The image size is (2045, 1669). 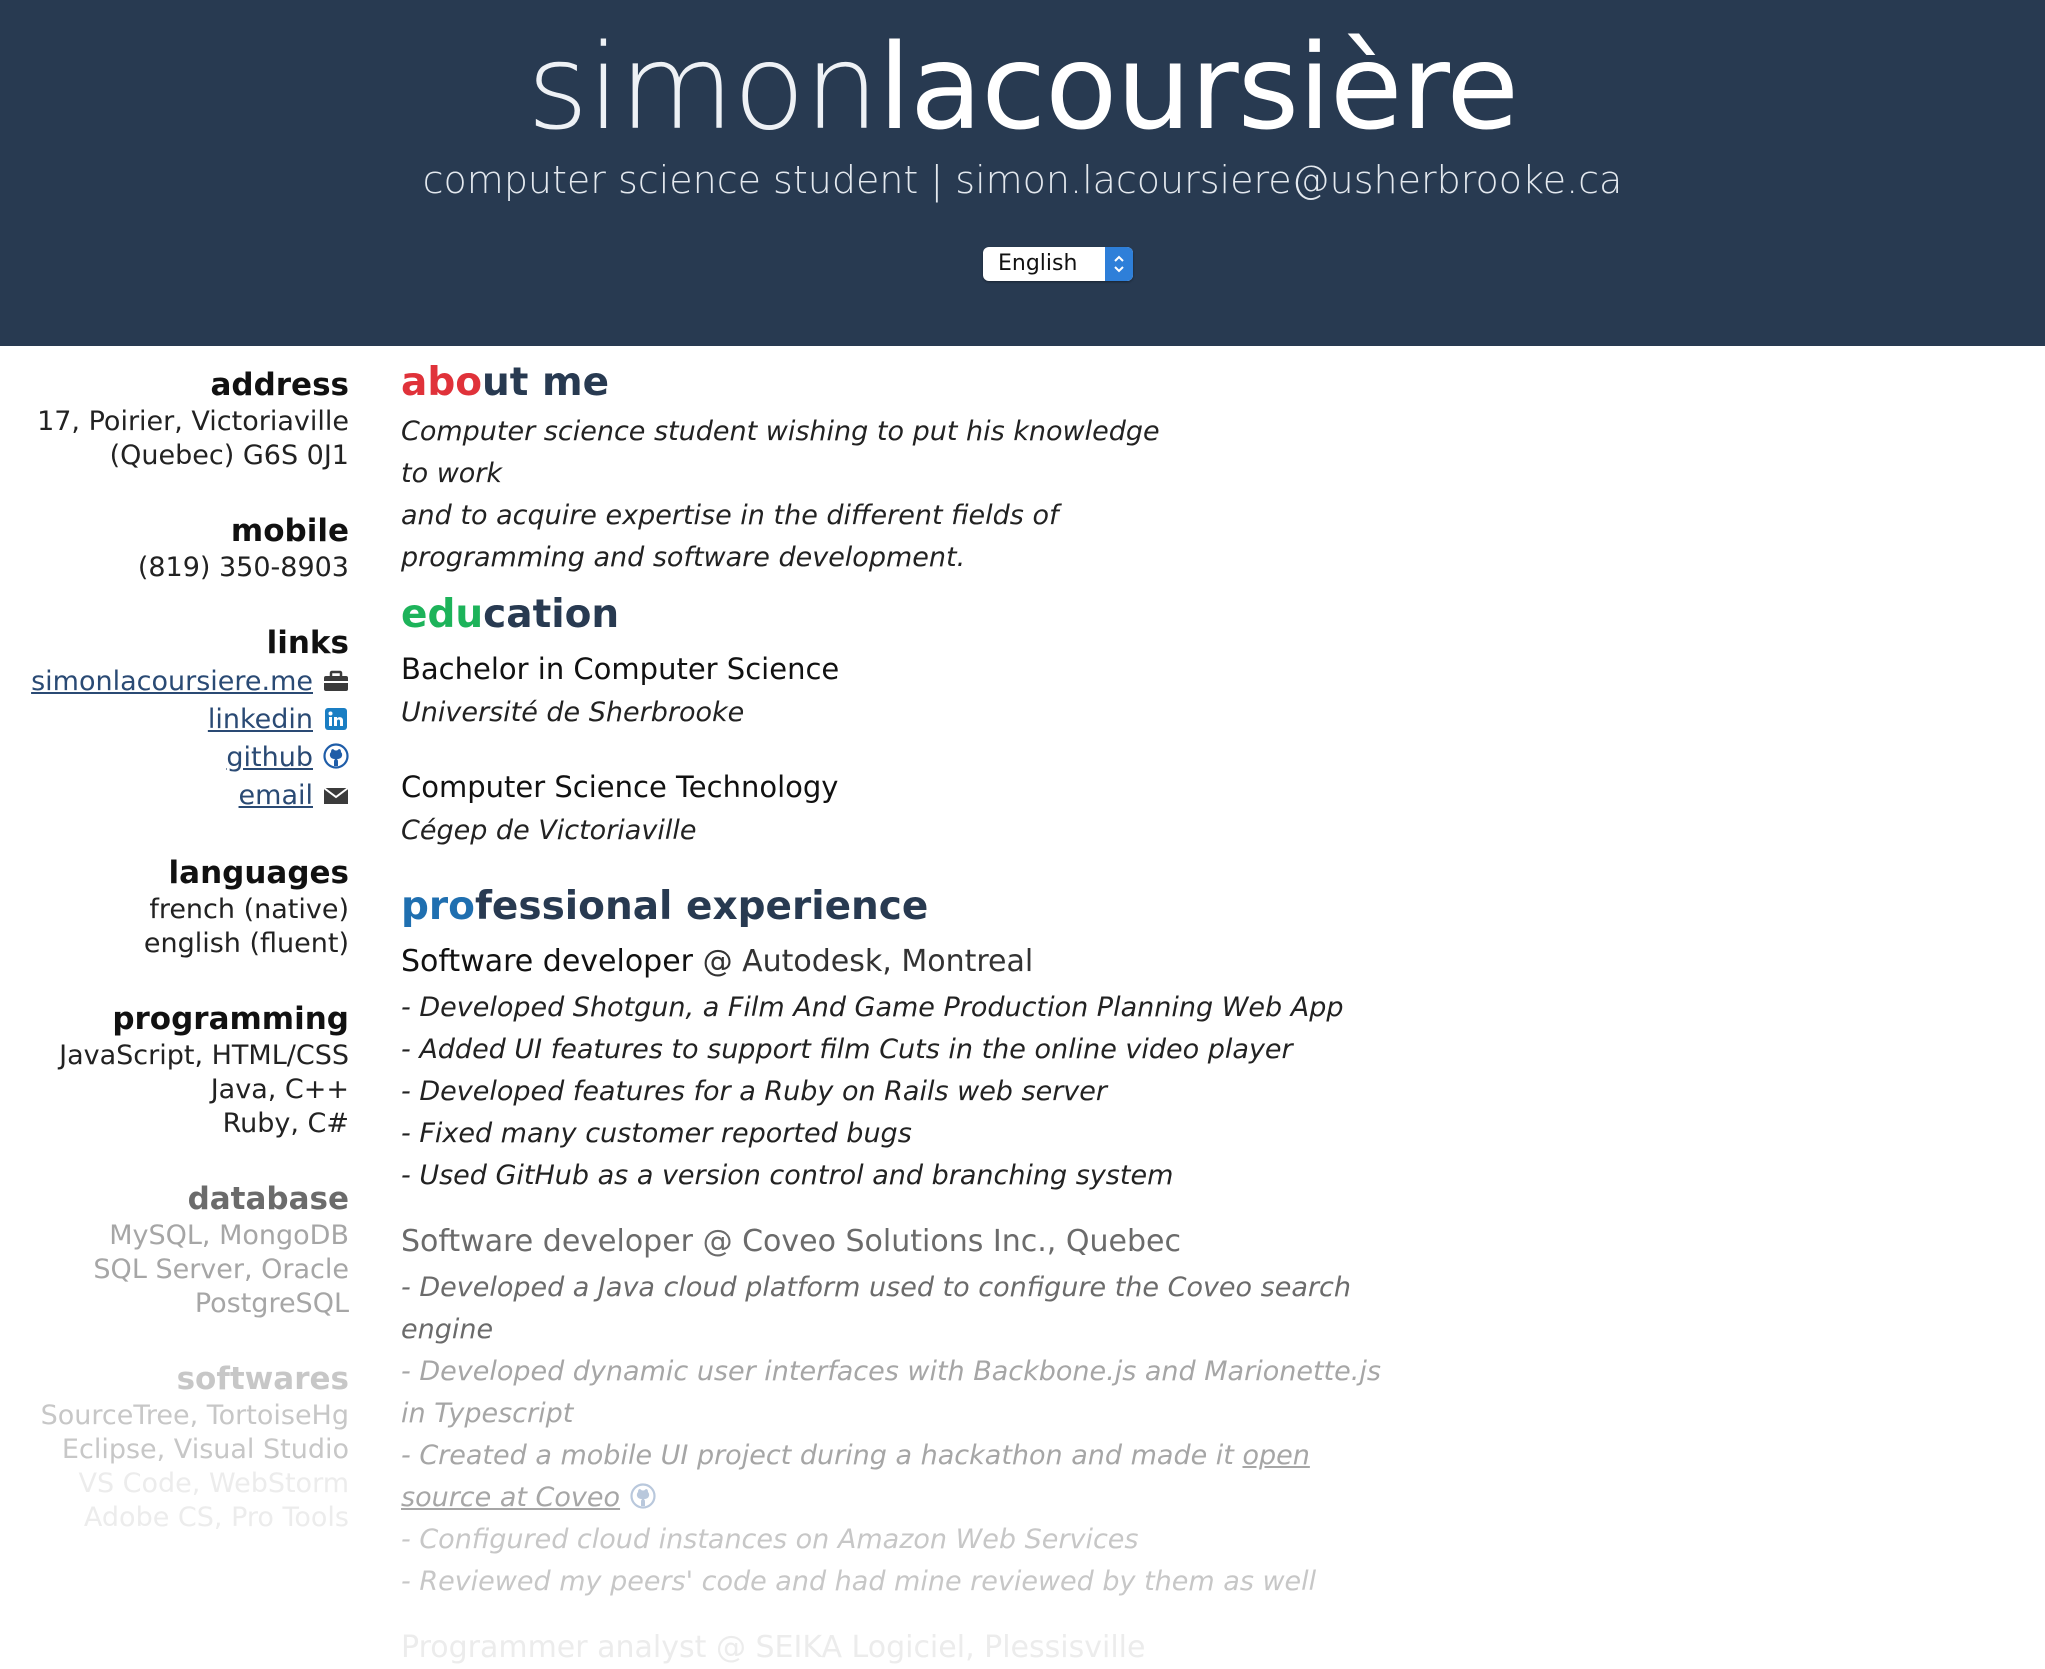 What do you see at coordinates (868, 961) in the screenshot?
I see `job-company: @ Autodesk, Montreal` at bounding box center [868, 961].